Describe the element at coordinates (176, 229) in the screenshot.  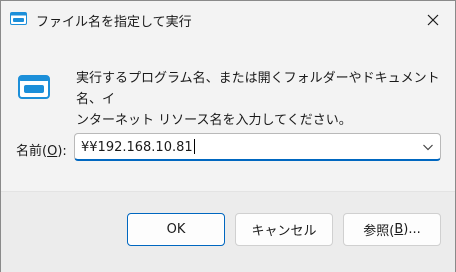
I see `ok-button: OK` at that location.